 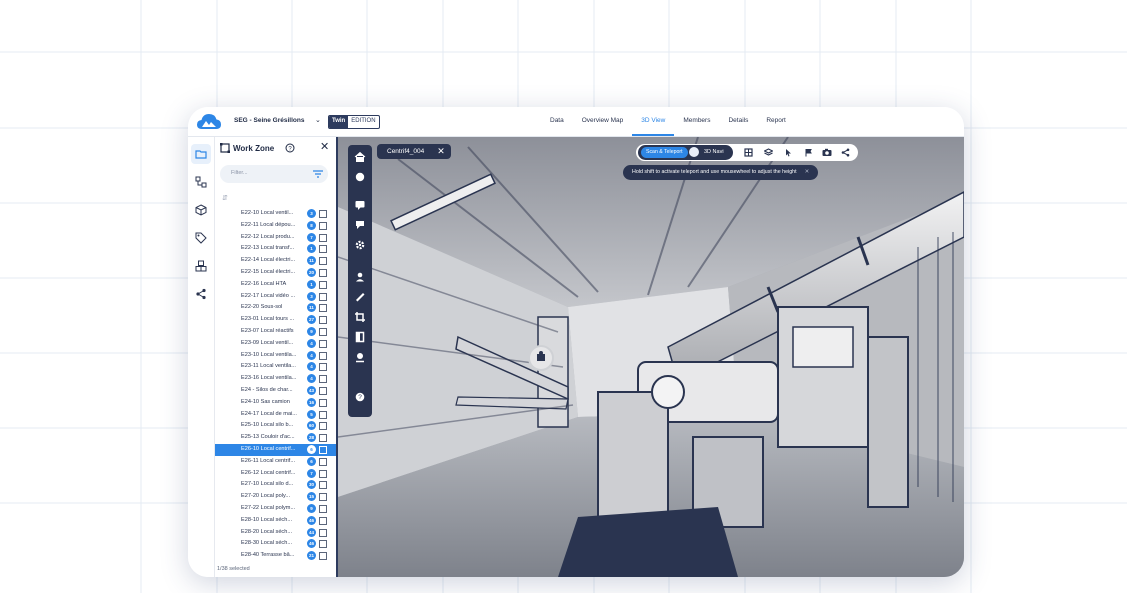 What do you see at coordinates (275, 403) in the screenshot?
I see `list-item: E24-10 Sas camion 16` at bounding box center [275, 403].